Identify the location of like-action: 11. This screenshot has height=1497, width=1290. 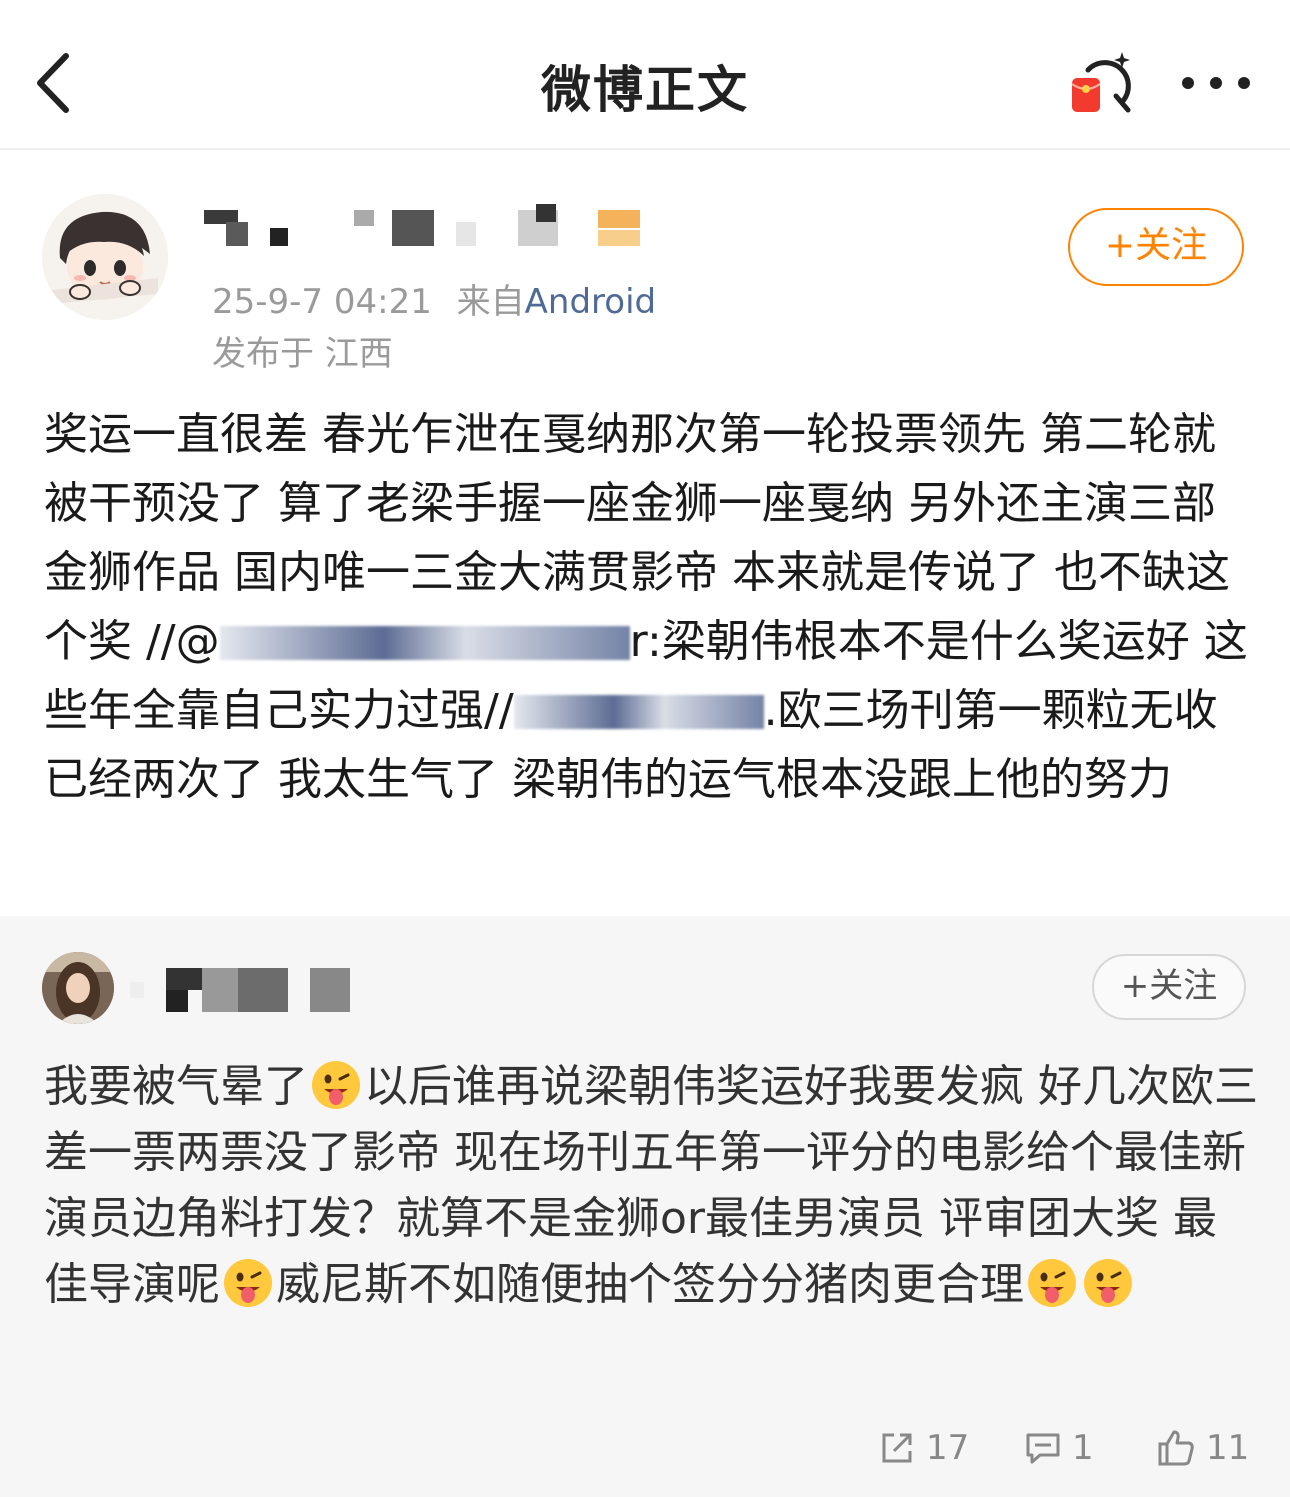
(1202, 1448).